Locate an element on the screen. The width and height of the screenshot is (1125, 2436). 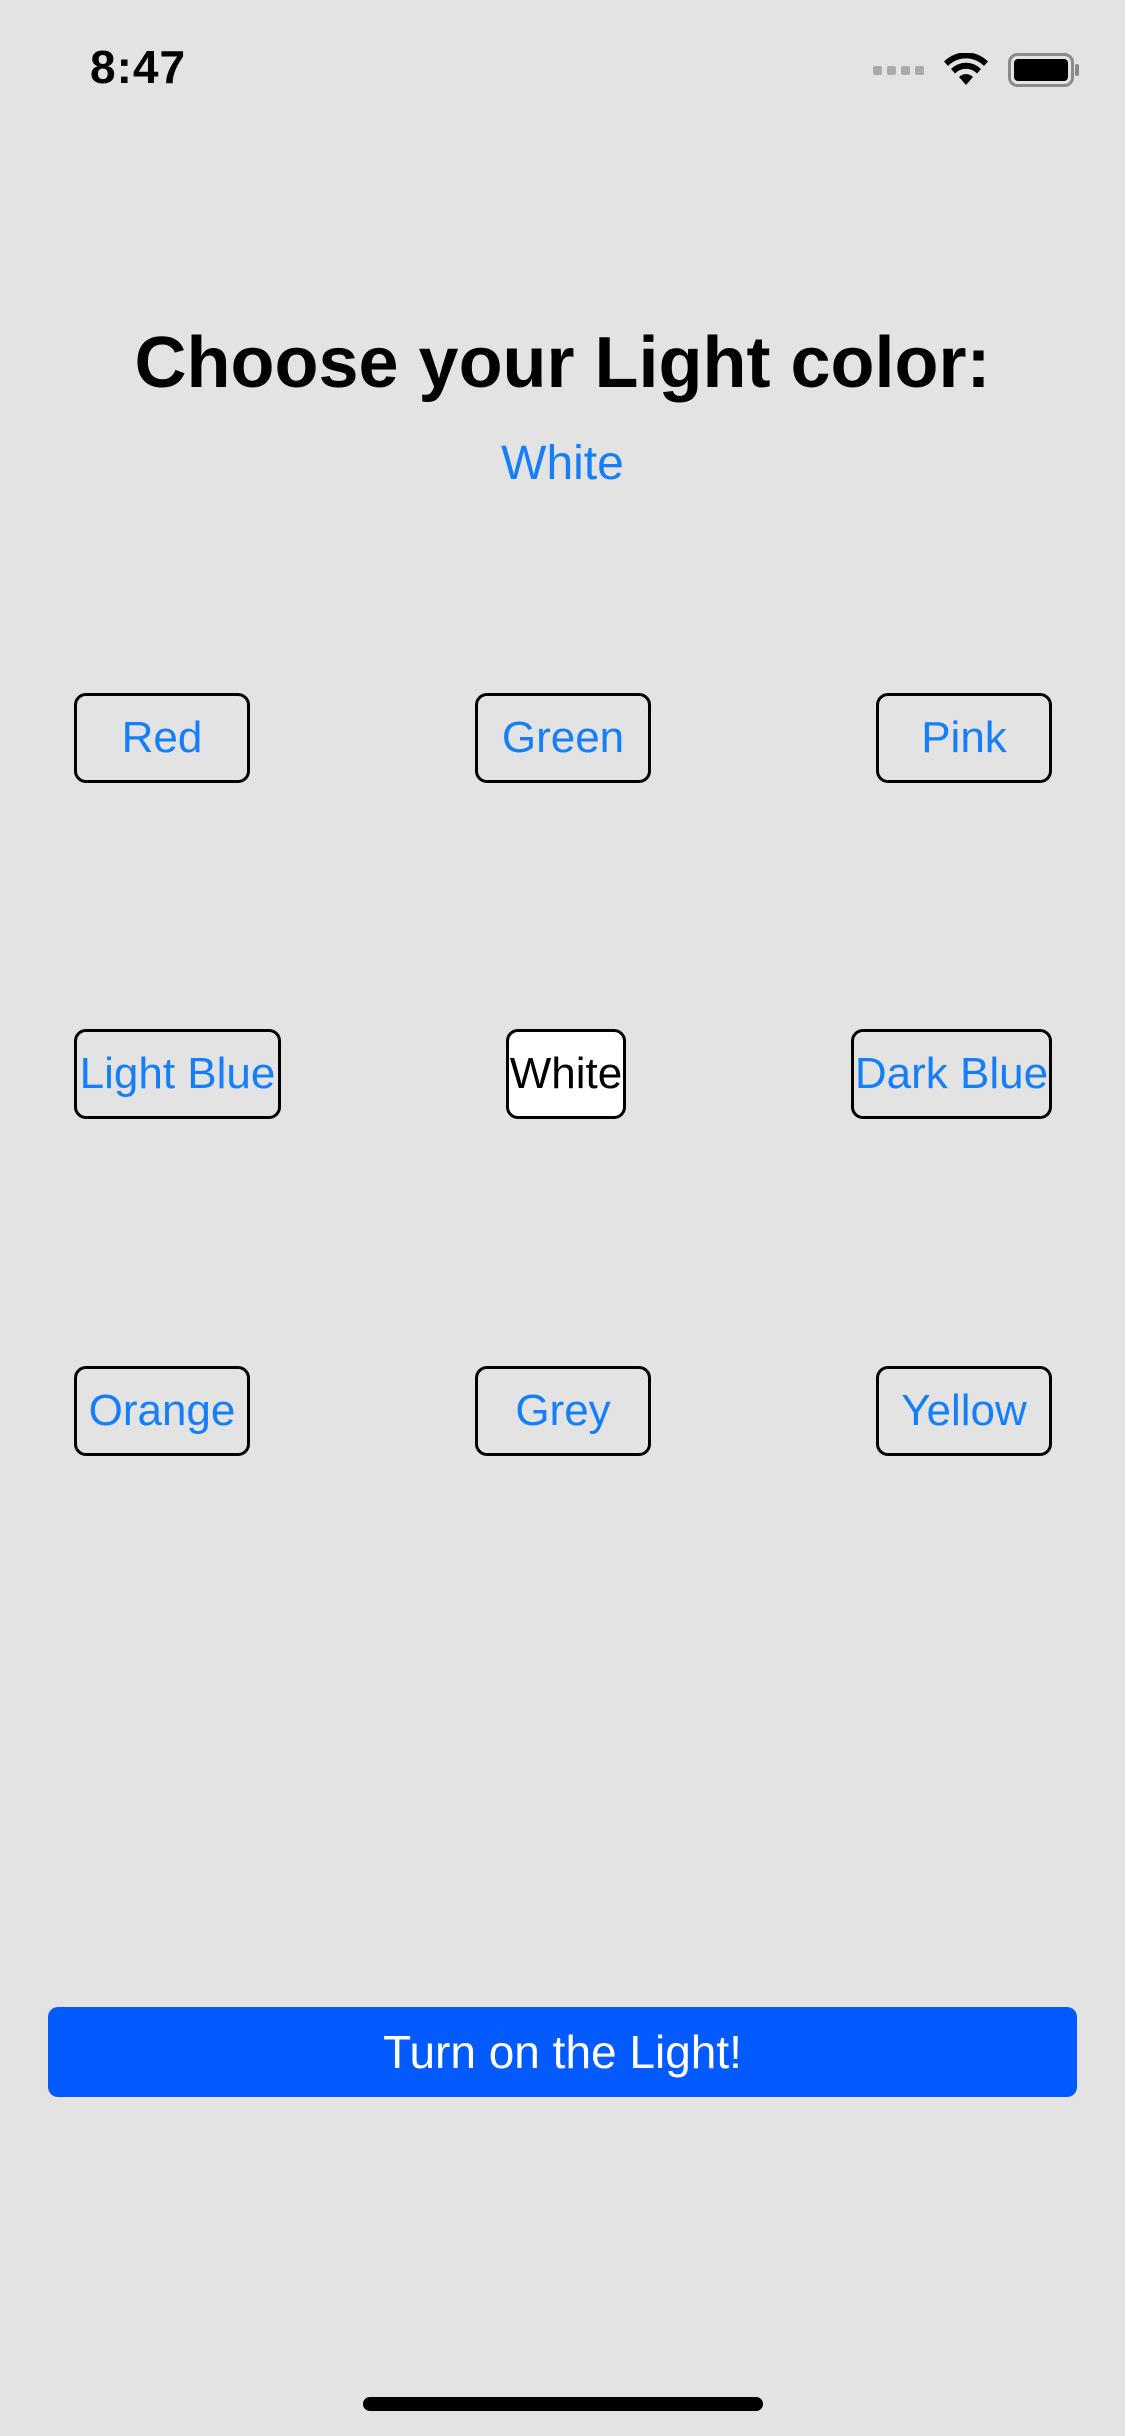
page-title: Choose your Light color: is located at coordinates (562, 363).